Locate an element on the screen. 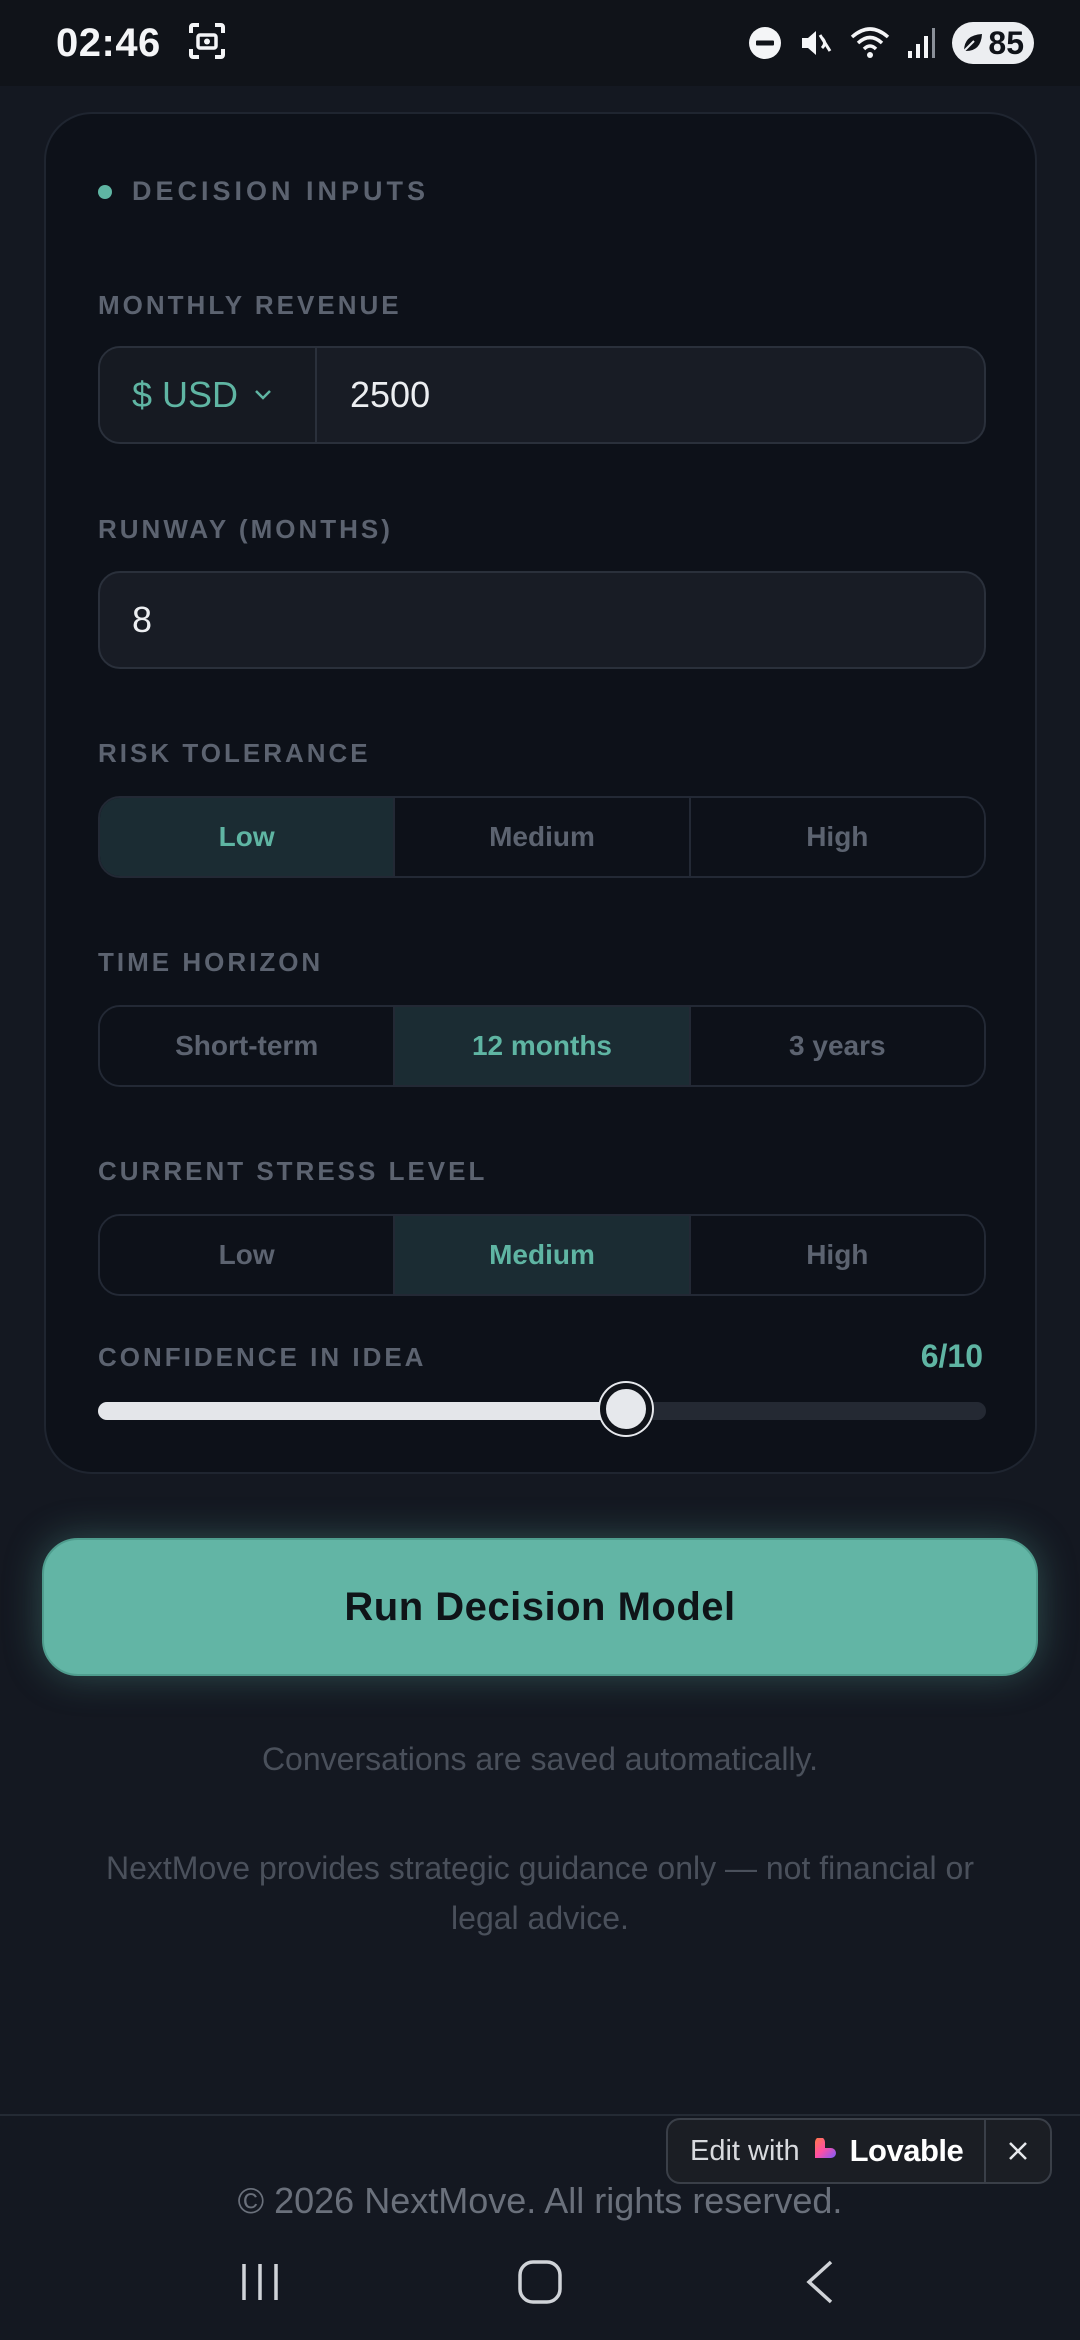  run-decision-model-button: Run Decision Model is located at coordinates (540, 1607).